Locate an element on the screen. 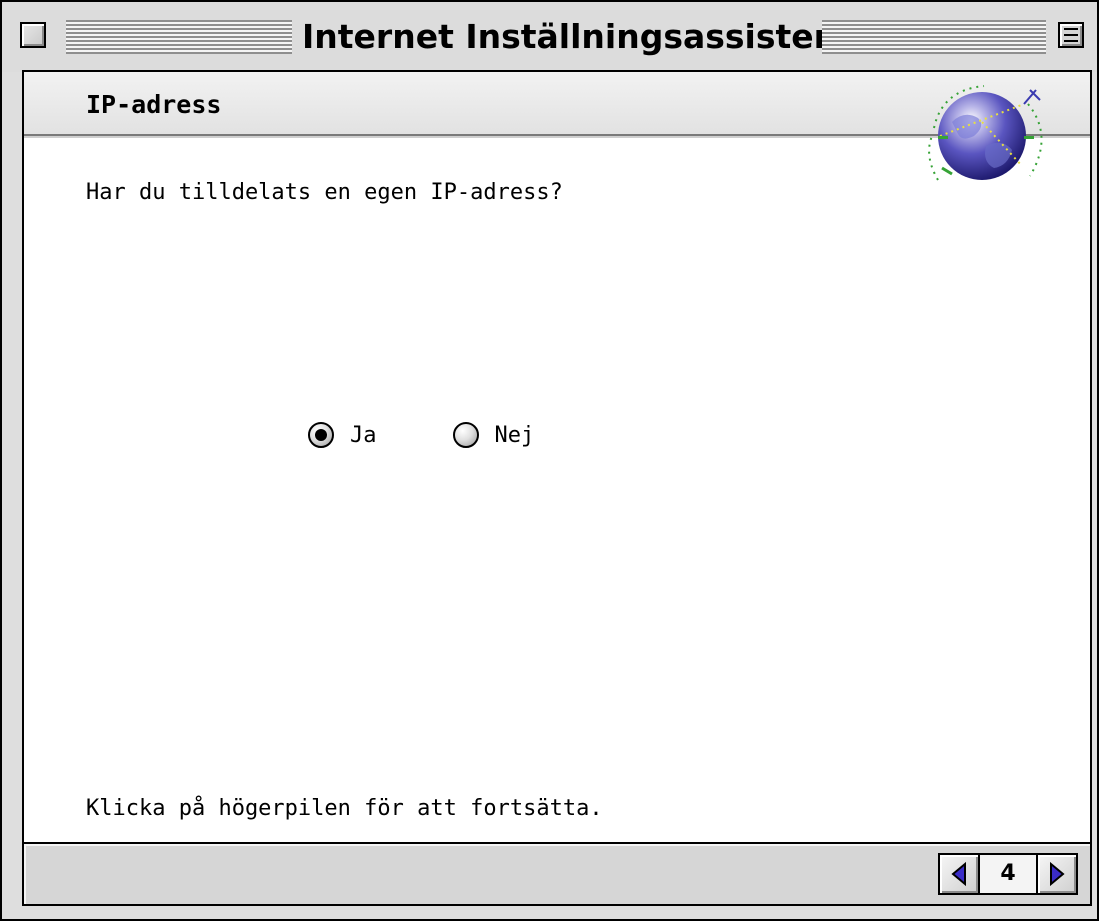  radio-label-yes: Ja is located at coordinates (363, 435).